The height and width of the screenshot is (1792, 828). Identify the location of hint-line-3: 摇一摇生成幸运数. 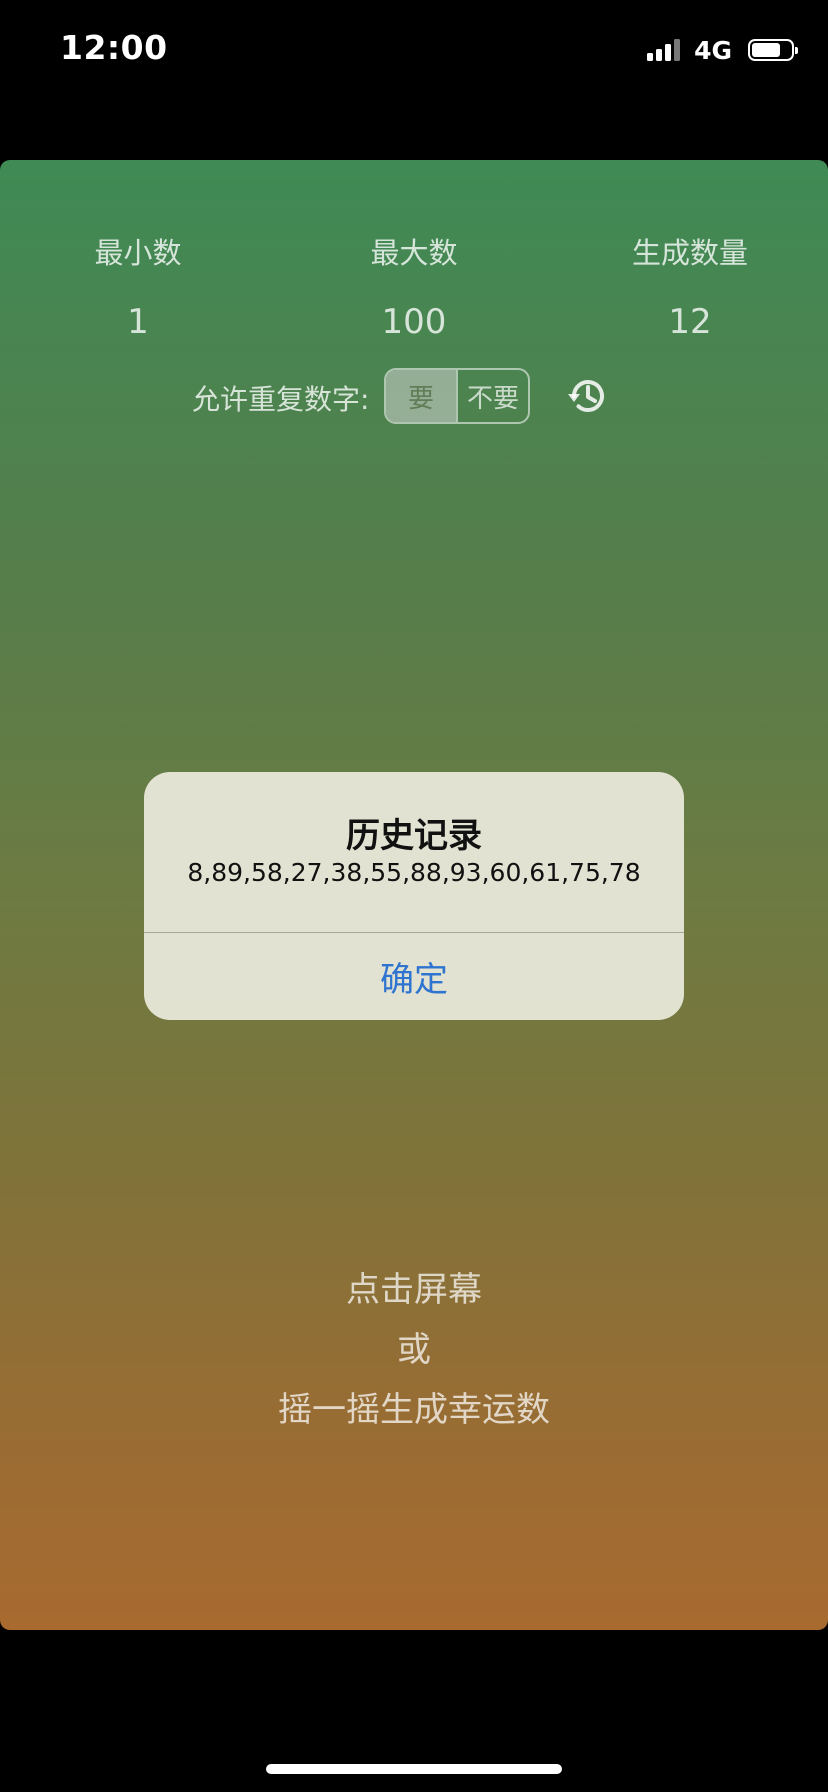
(414, 1410).